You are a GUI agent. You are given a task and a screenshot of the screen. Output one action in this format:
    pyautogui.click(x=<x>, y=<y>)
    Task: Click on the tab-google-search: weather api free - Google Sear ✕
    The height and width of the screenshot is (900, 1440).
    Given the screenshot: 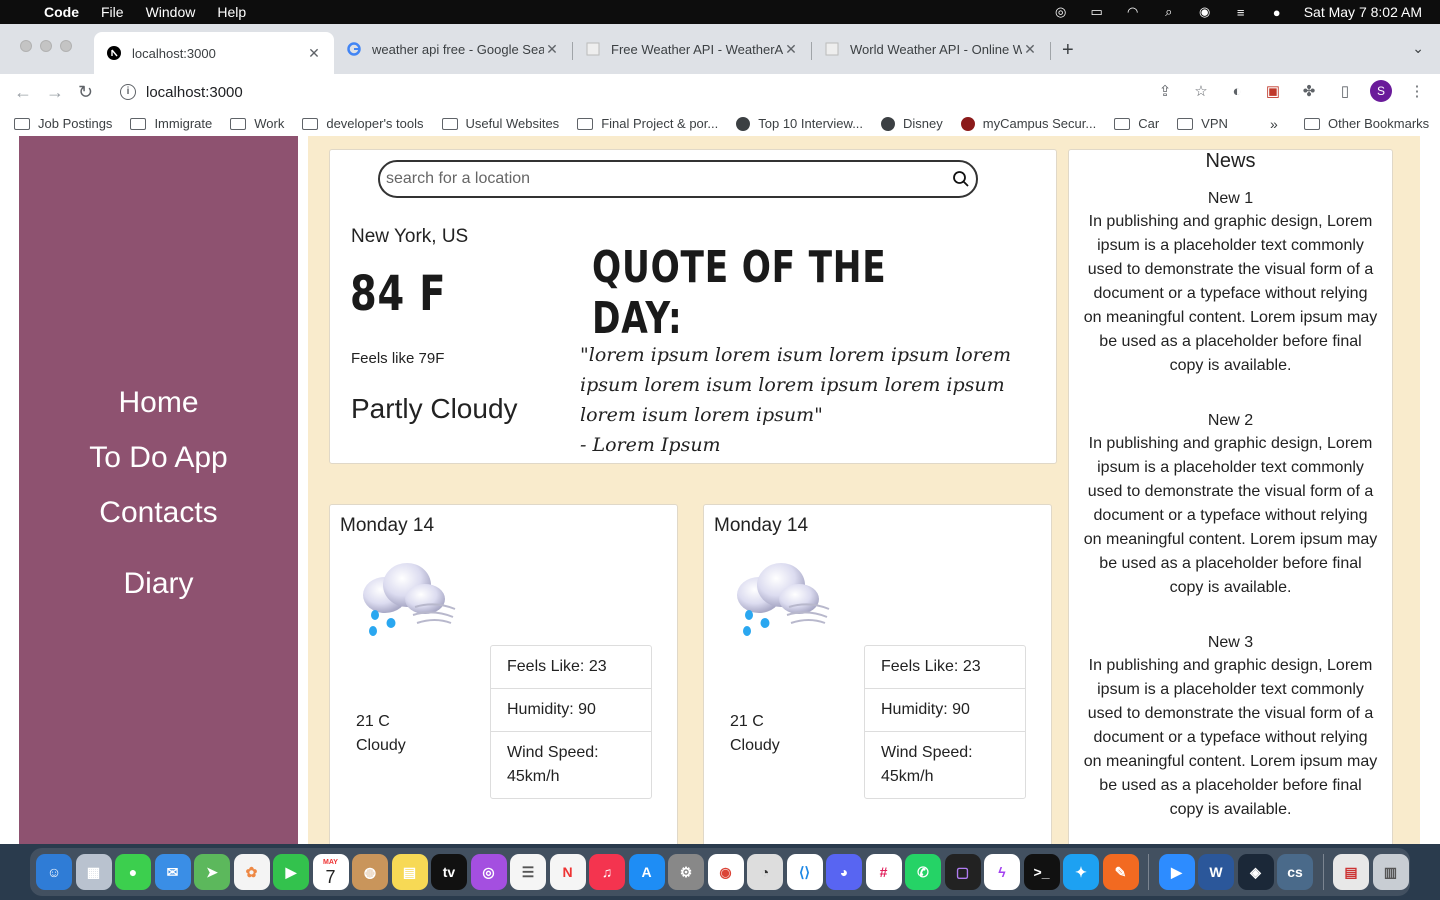 What is the action you would take?
    pyautogui.click(x=453, y=49)
    